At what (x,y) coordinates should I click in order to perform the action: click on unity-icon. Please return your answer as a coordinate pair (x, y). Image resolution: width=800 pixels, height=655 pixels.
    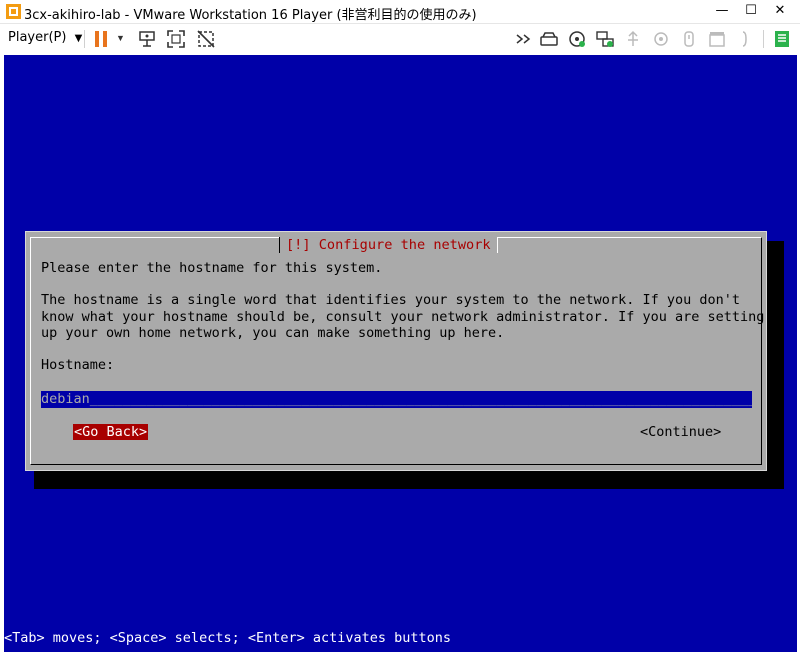
    Looking at the image, I should click on (206, 39).